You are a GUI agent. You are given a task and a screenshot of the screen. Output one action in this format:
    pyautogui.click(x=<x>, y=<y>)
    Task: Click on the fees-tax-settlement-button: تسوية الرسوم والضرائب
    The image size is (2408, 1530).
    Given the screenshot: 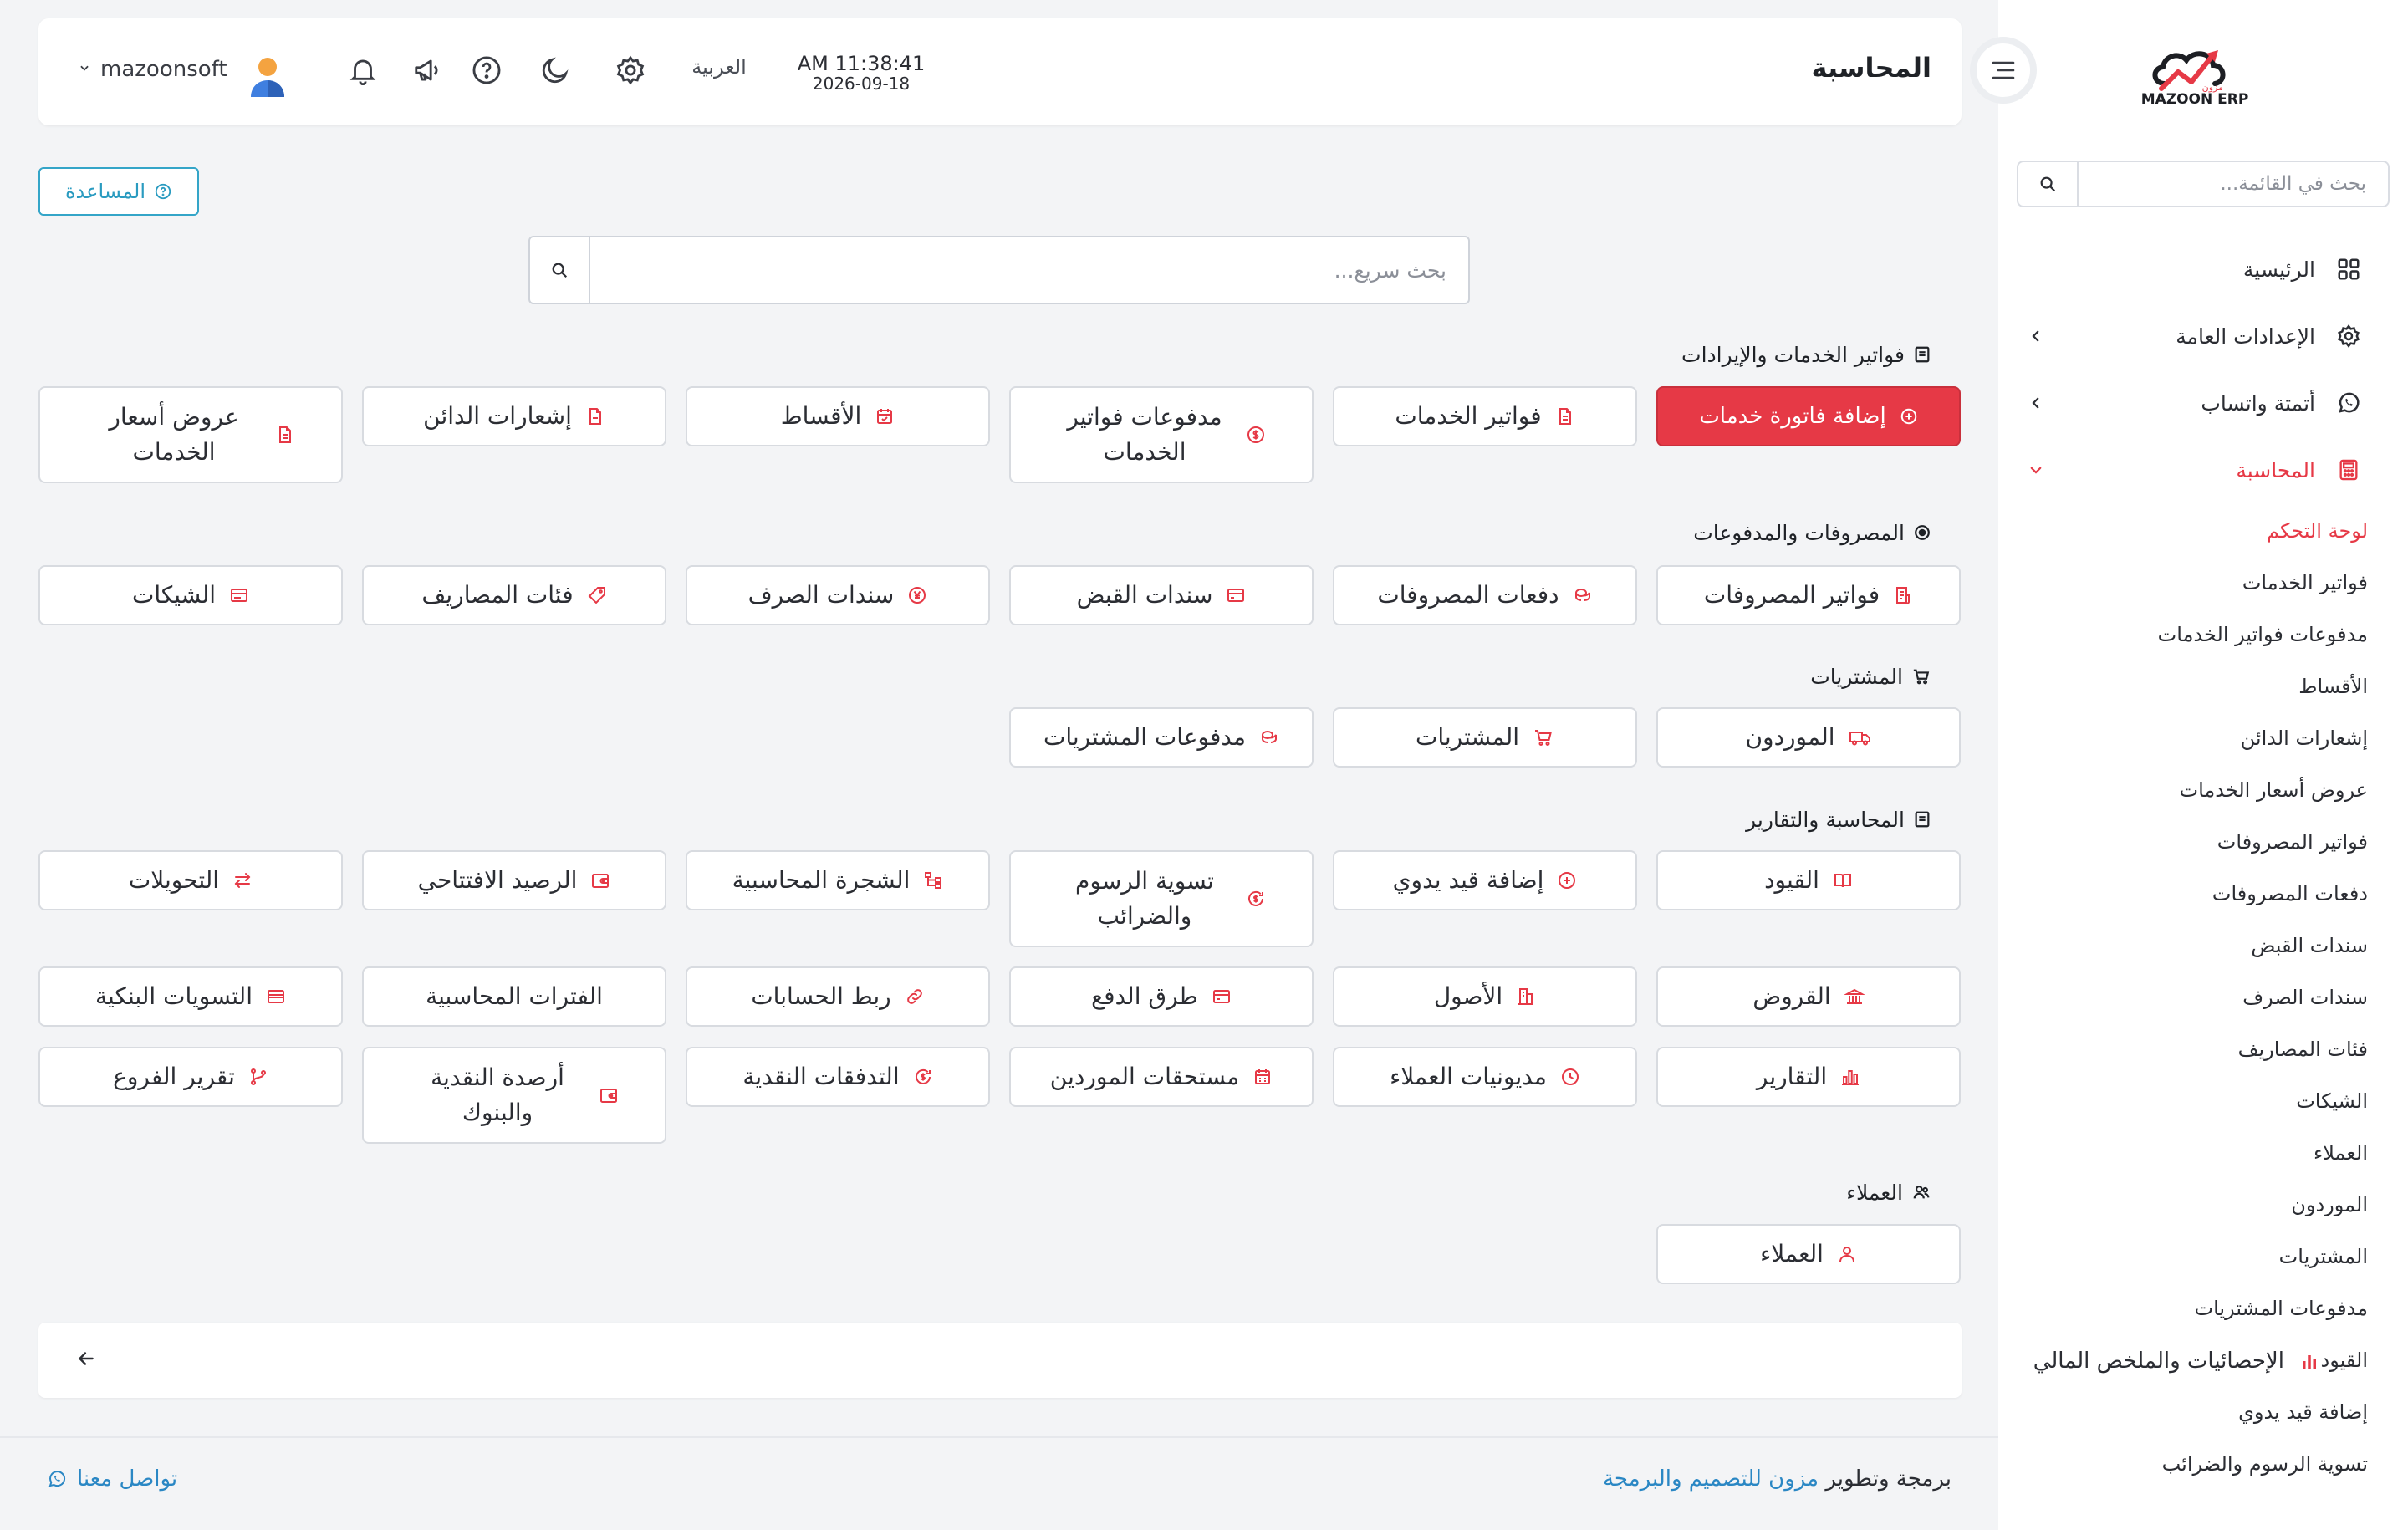 What is the action you would take?
    pyautogui.click(x=1161, y=899)
    